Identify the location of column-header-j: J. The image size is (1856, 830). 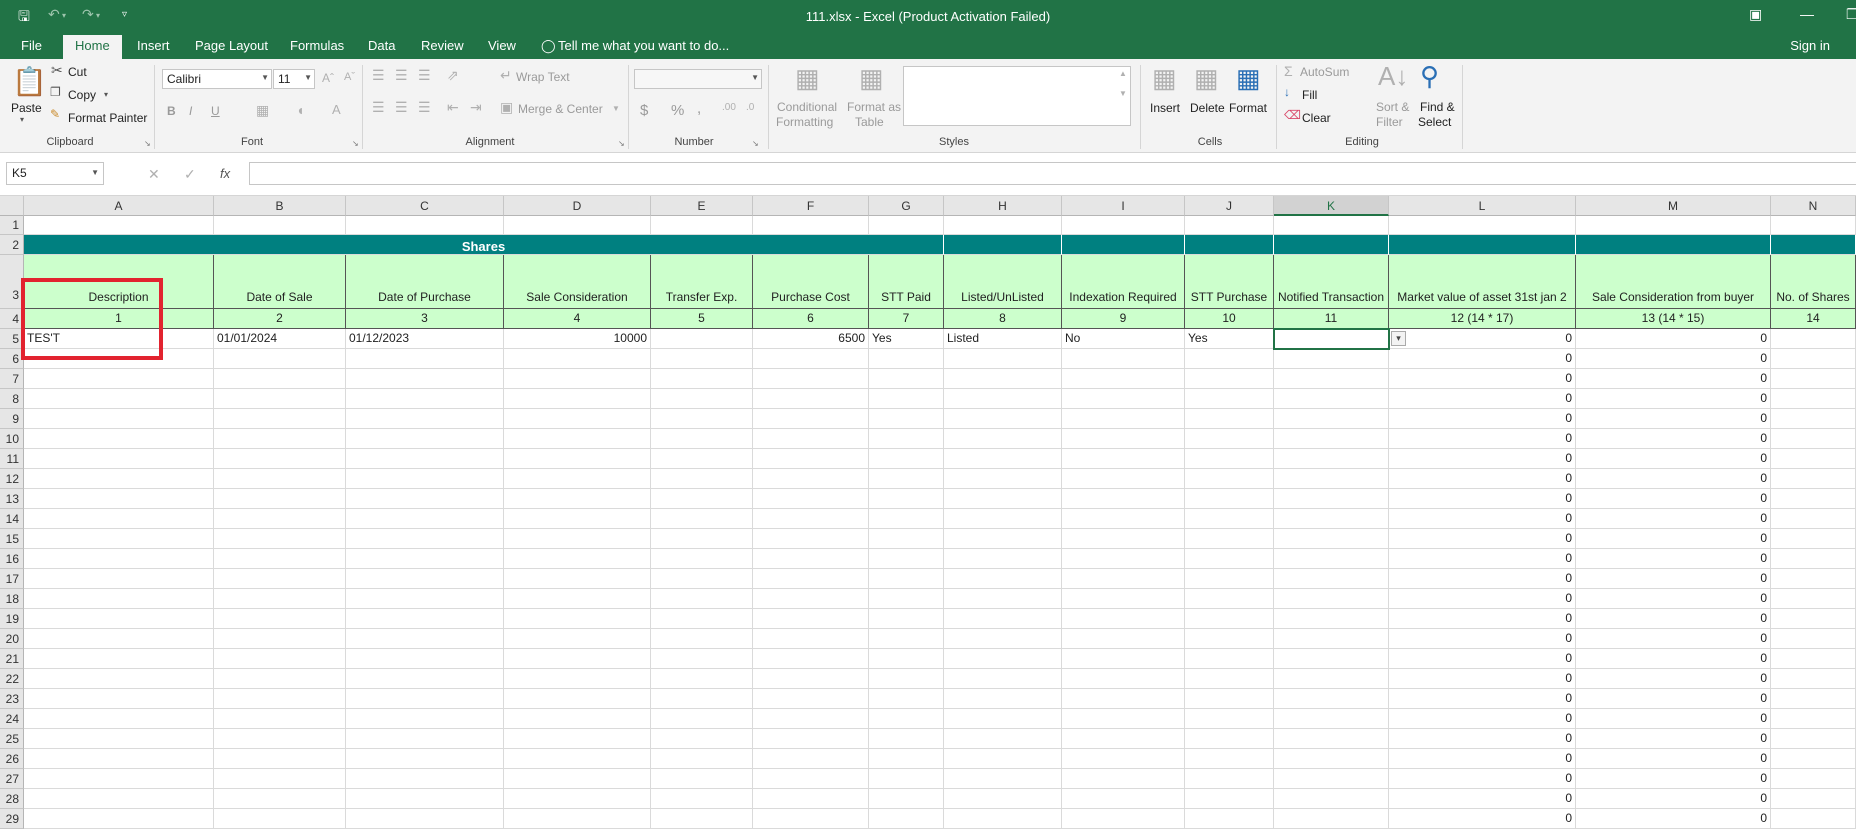
(1229, 206).